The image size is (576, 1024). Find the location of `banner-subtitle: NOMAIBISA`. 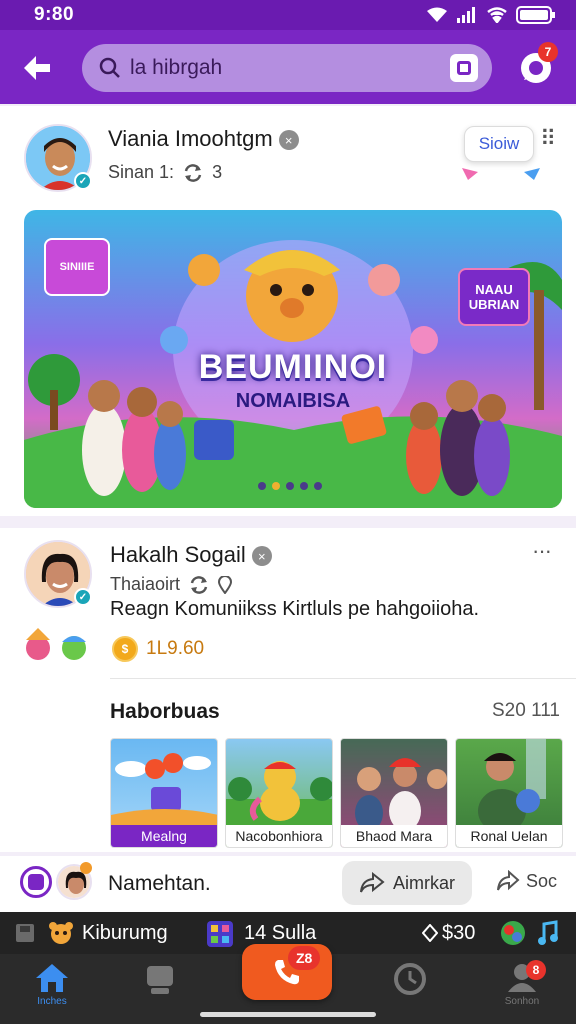

banner-subtitle: NOMAIBISA is located at coordinates (293, 401).